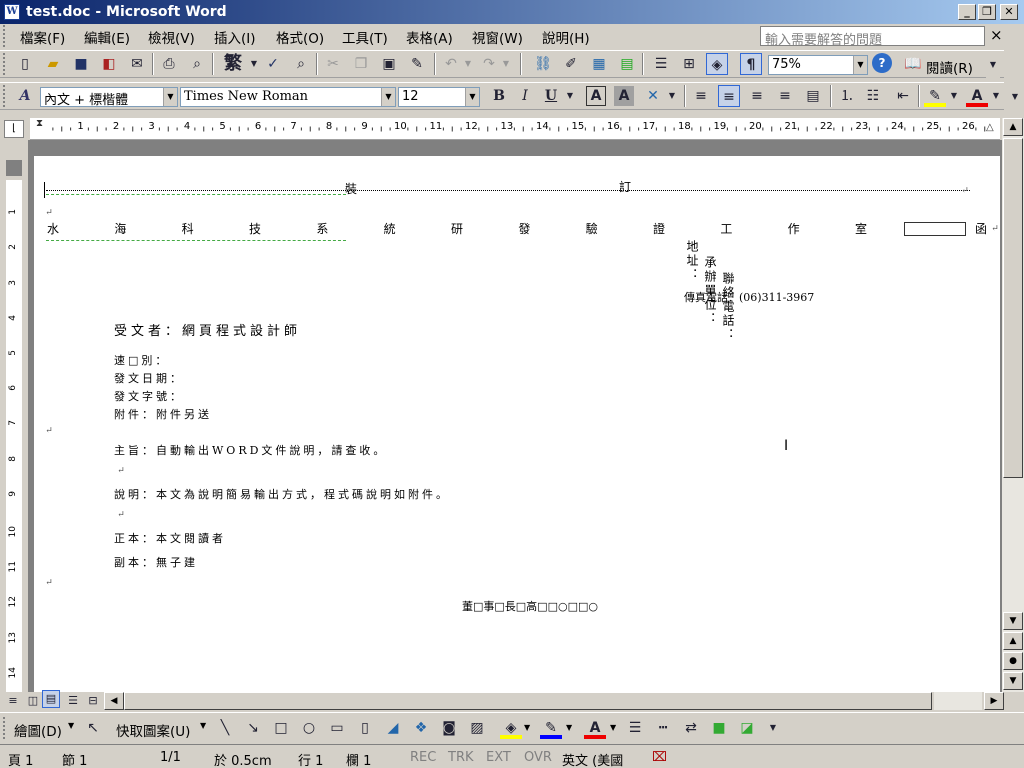 Image resolution: width=1024 pixels, height=768 pixels. What do you see at coordinates (596, 96) in the screenshot?
I see `character-border-button: A` at bounding box center [596, 96].